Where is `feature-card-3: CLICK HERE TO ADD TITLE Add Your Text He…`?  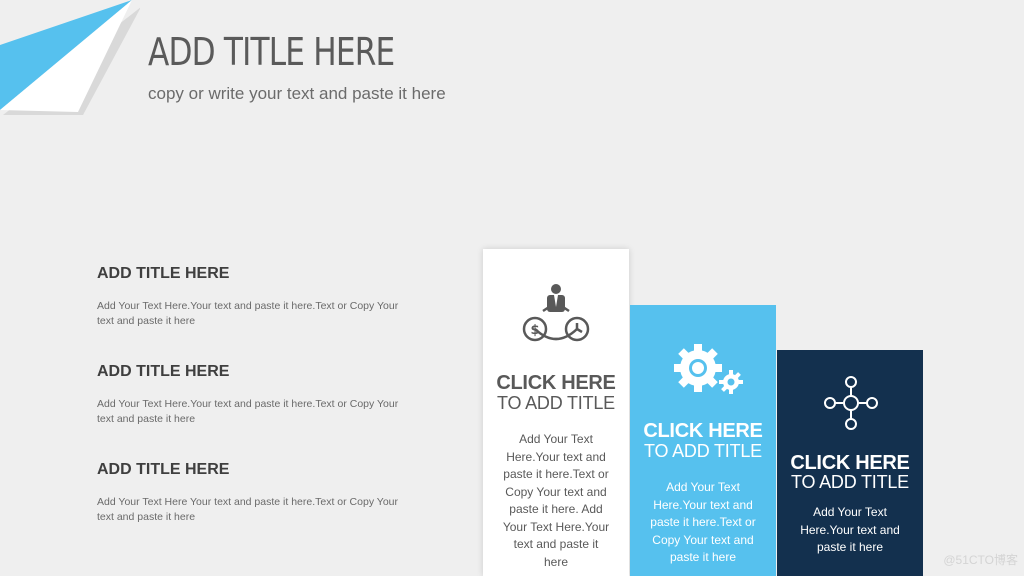 feature-card-3: CLICK HERE TO ADD TITLE Add Your Text He… is located at coordinates (850, 463).